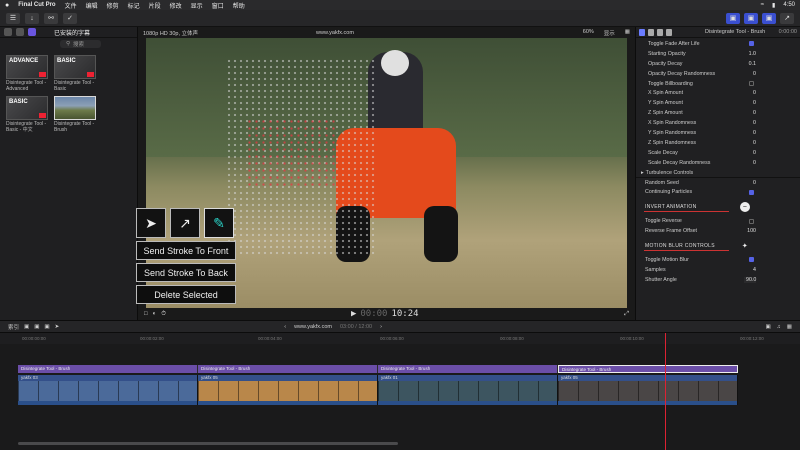 This screenshot has width=800, height=450. What do you see at coordinates (92, 5) in the screenshot?
I see `menu-edit: 编辑` at bounding box center [92, 5].